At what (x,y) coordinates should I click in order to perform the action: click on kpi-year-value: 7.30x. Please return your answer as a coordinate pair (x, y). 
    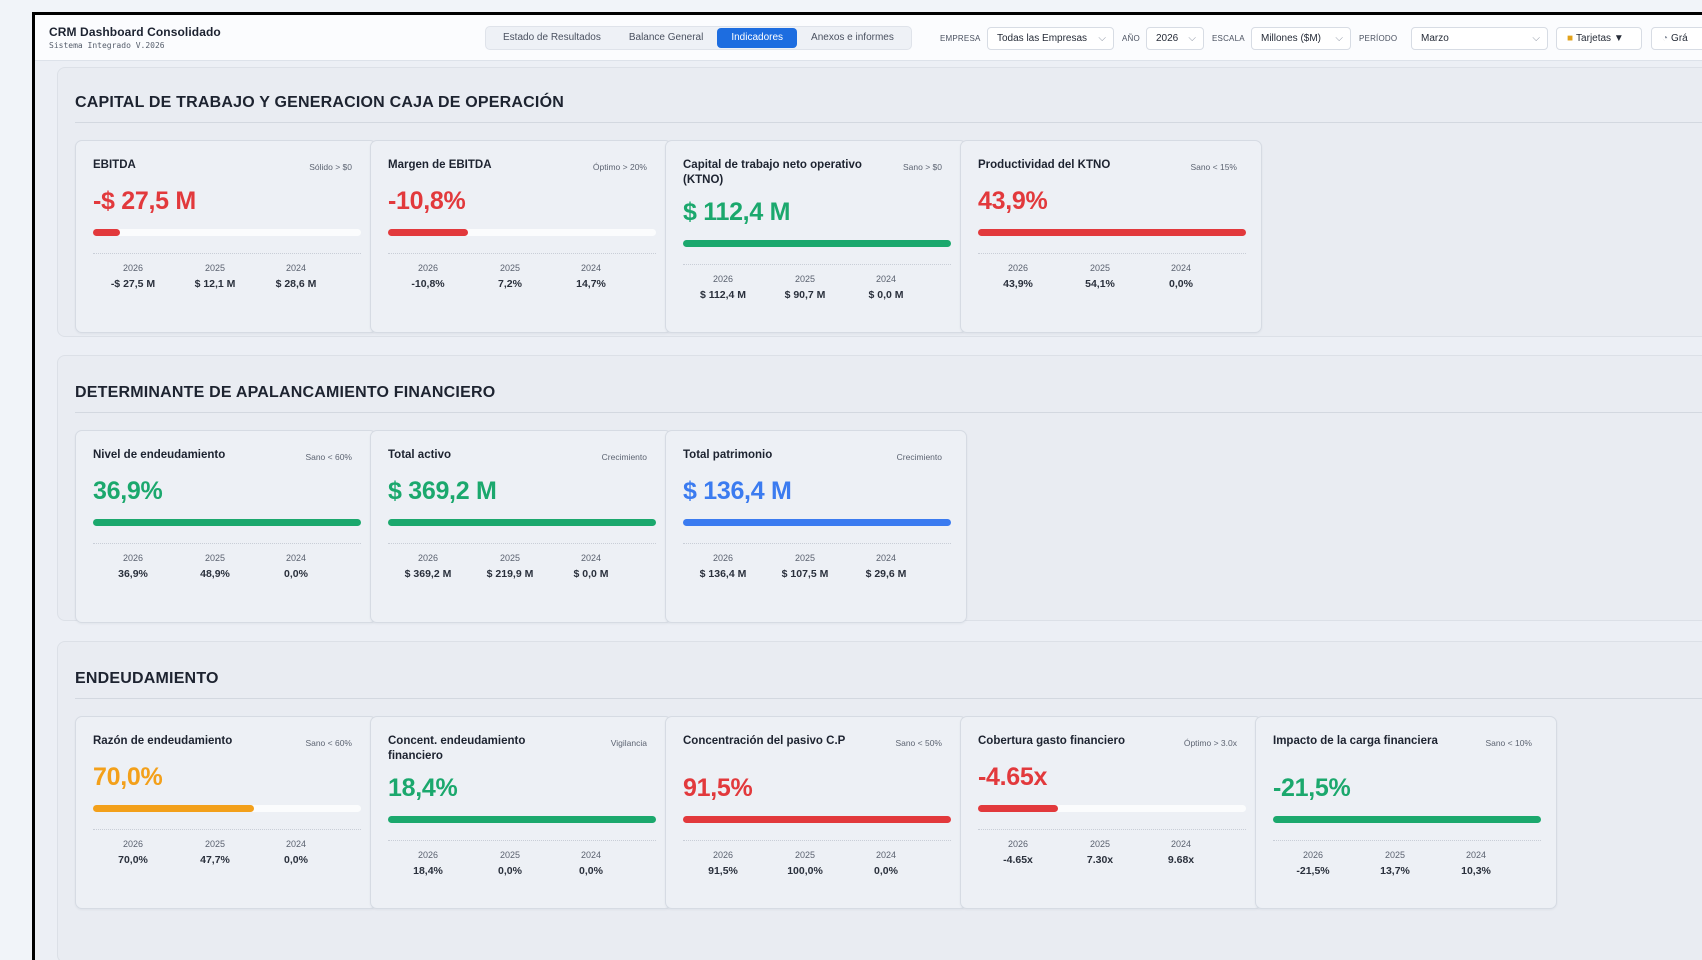
    Looking at the image, I should click on (1100, 860).